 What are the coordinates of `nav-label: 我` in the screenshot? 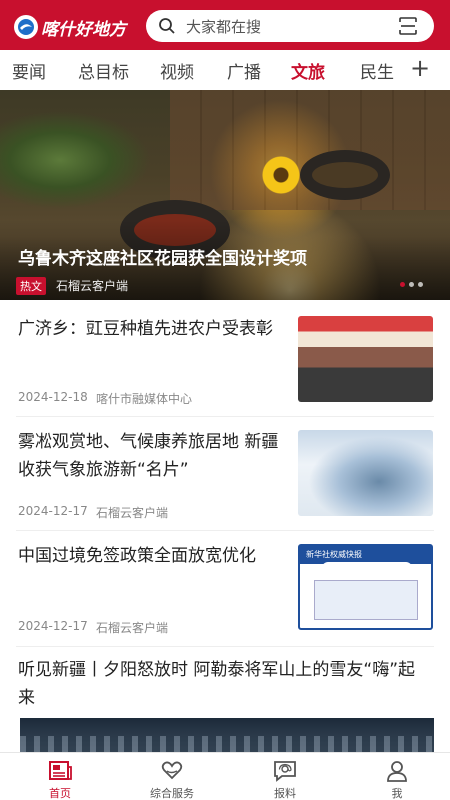 It's located at (397, 793).